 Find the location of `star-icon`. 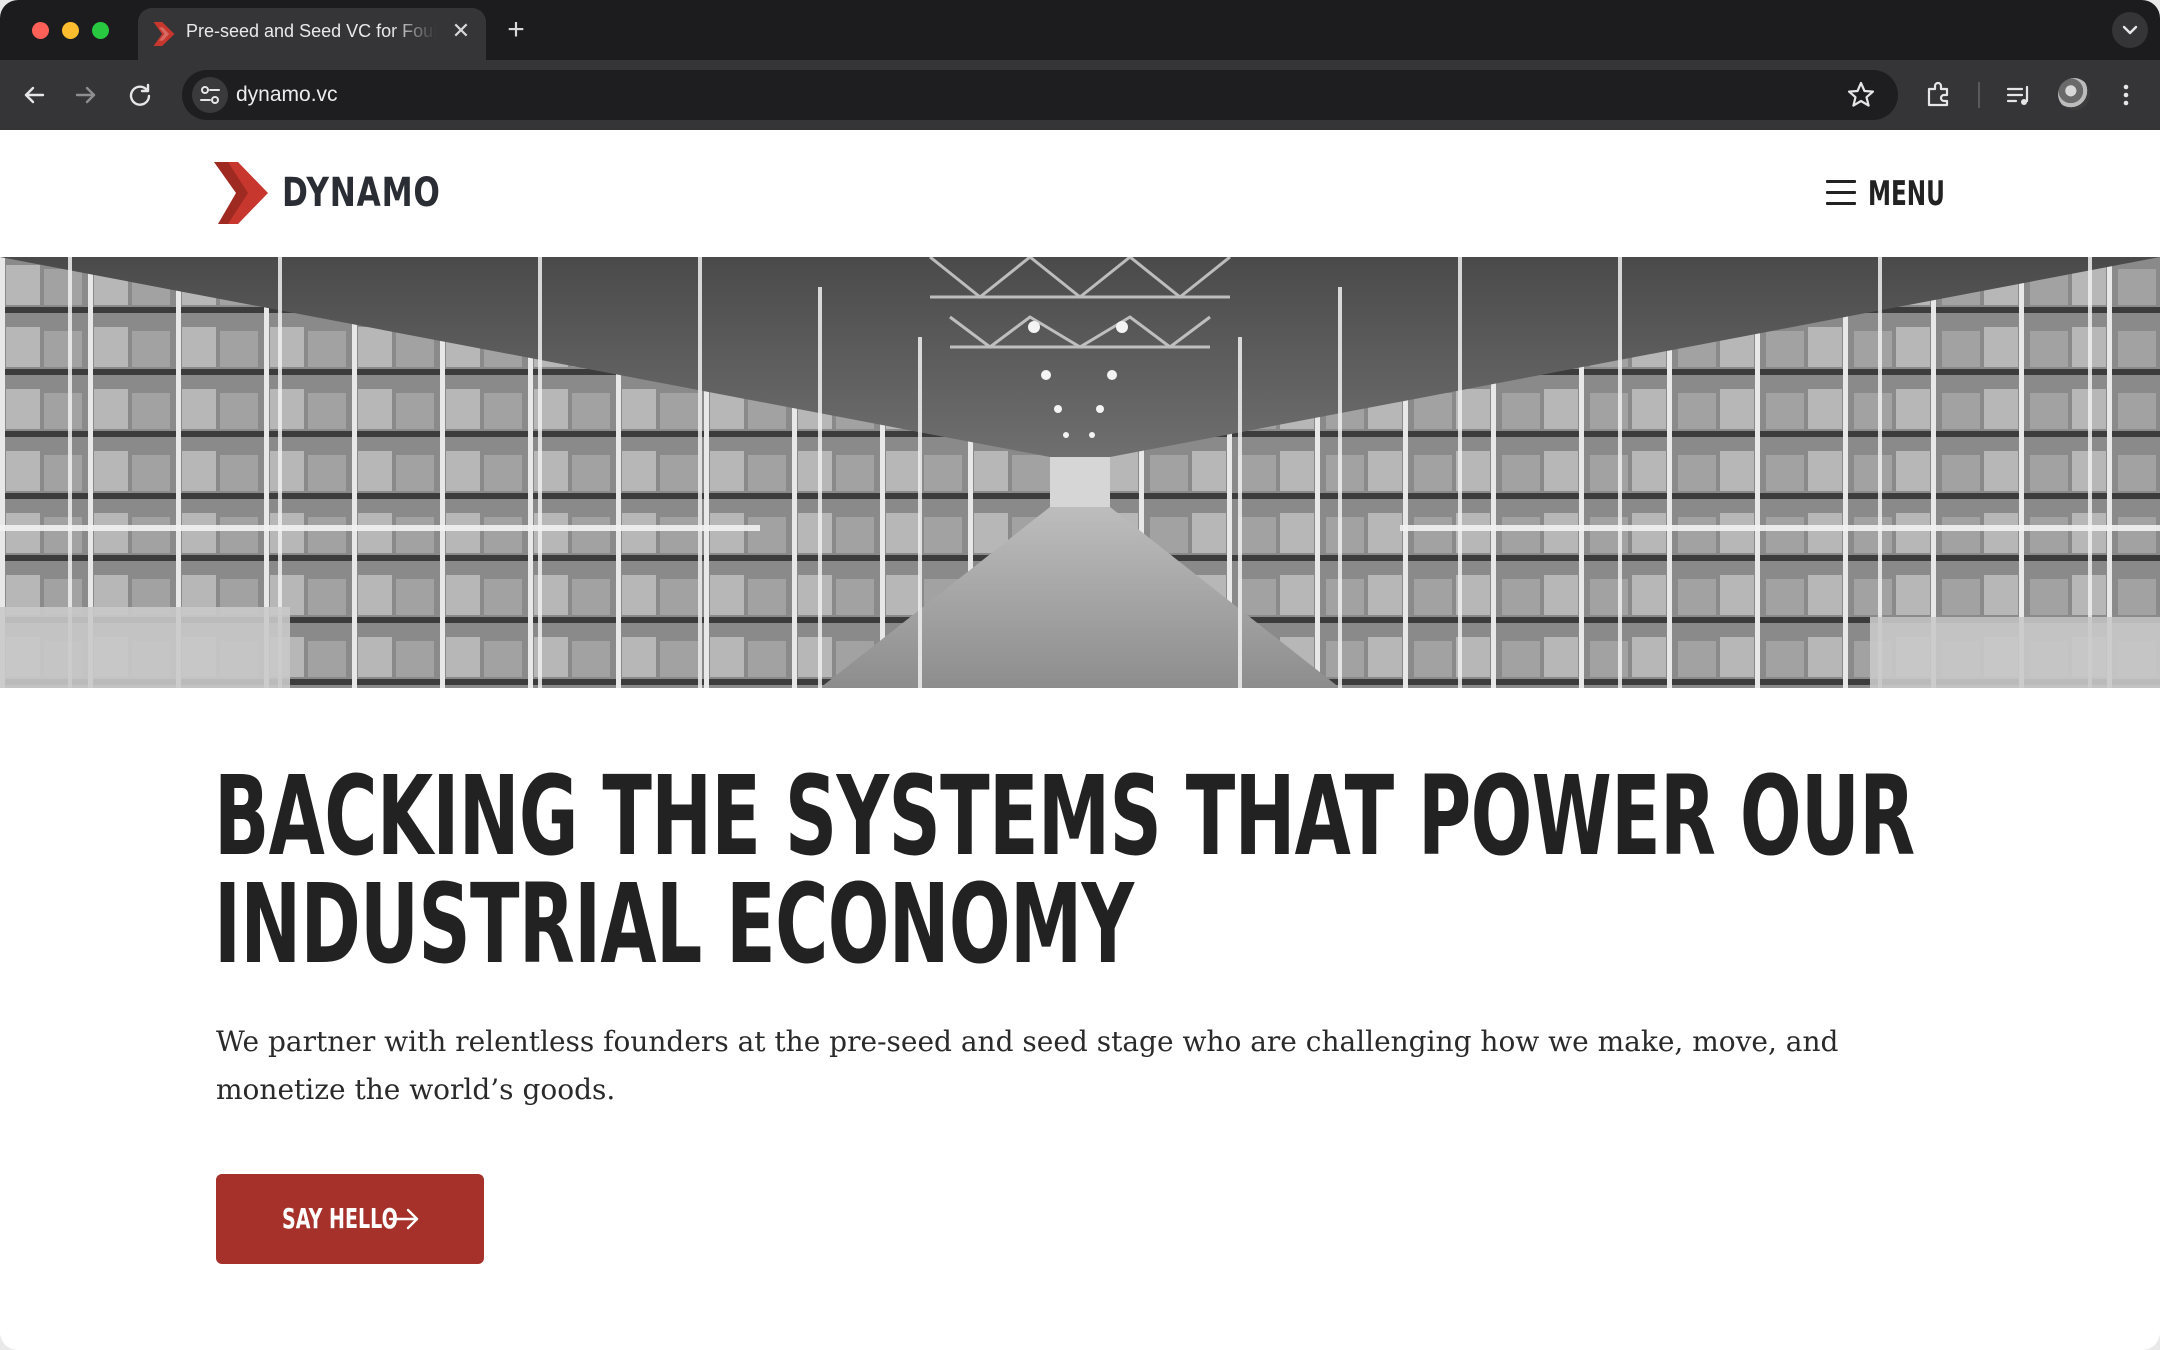

star-icon is located at coordinates (1861, 95).